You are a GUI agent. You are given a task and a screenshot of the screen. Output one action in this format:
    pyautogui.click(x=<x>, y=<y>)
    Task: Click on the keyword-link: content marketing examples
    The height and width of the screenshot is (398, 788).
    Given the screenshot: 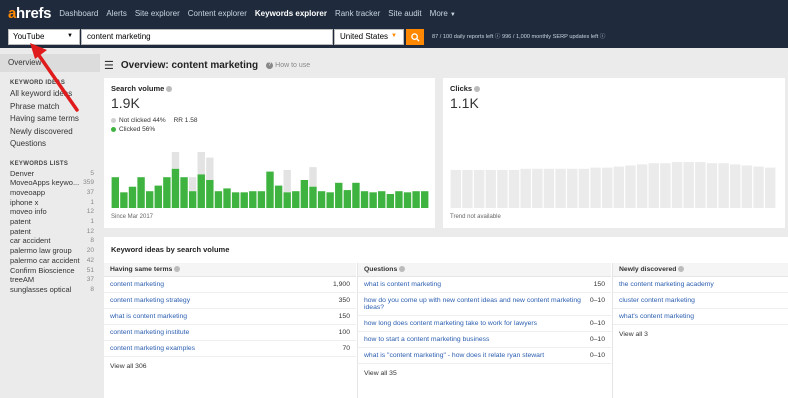 What is the action you would take?
    pyautogui.click(x=152, y=348)
    